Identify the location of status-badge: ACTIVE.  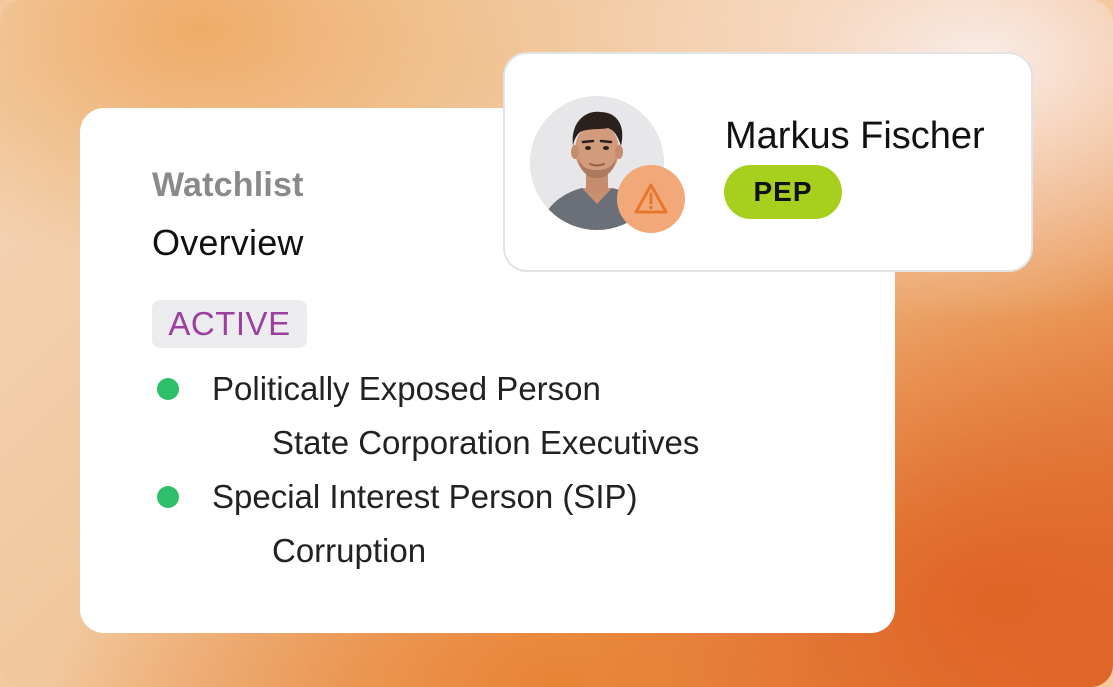
(229, 324).